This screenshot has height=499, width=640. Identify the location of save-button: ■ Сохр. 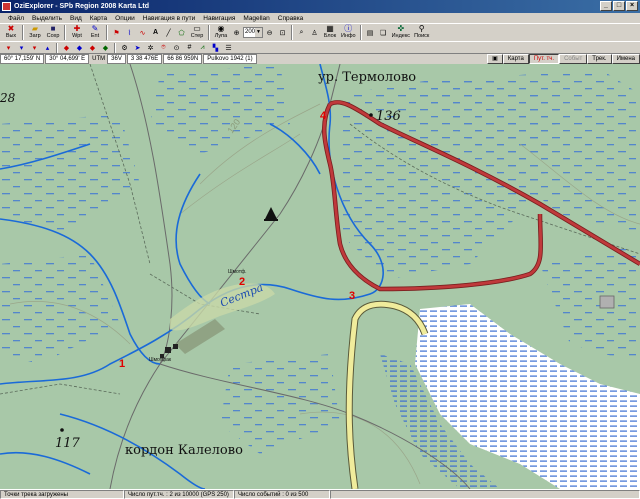
(53, 32).